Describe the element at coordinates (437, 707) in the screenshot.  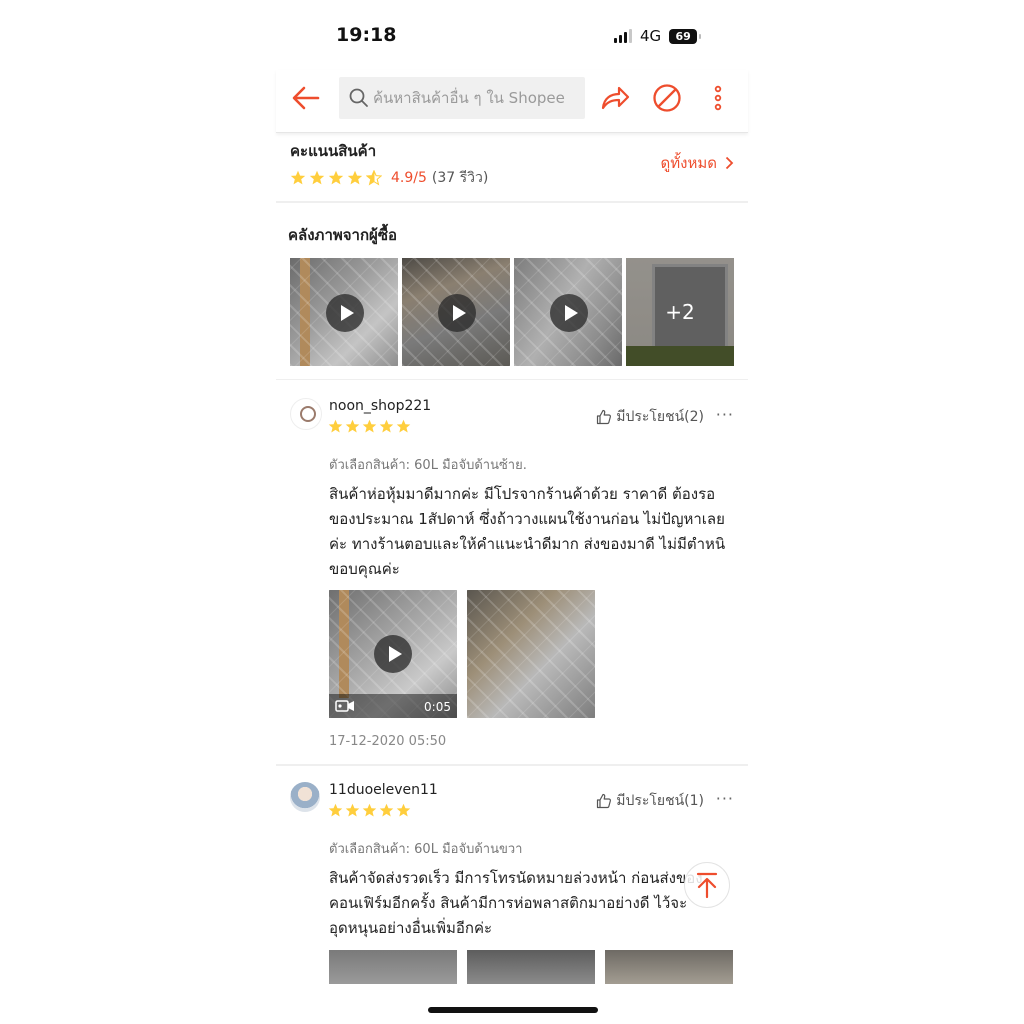
I see `video-duration: 0:05` at that location.